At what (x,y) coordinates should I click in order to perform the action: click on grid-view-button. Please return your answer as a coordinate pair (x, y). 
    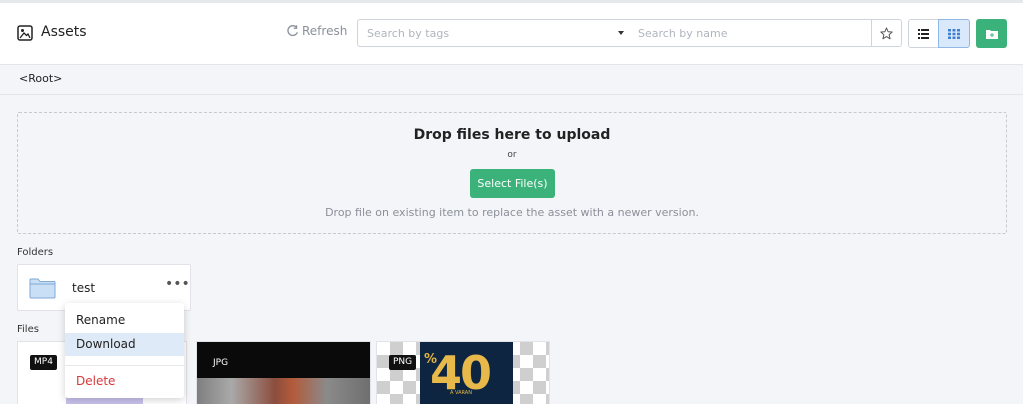
    Looking at the image, I should click on (954, 33).